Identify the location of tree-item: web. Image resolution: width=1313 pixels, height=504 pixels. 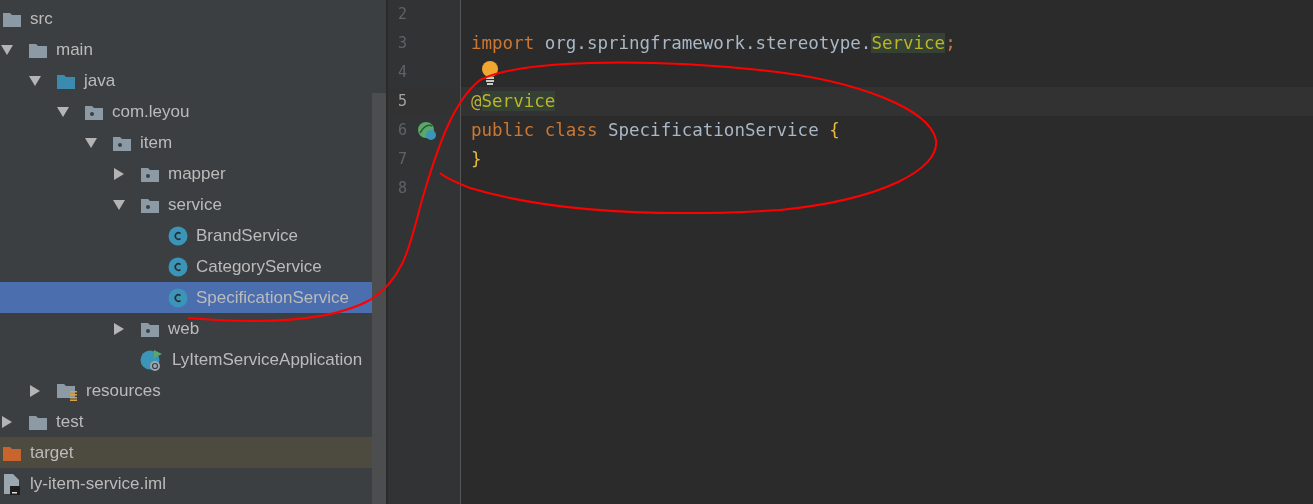
(186, 328).